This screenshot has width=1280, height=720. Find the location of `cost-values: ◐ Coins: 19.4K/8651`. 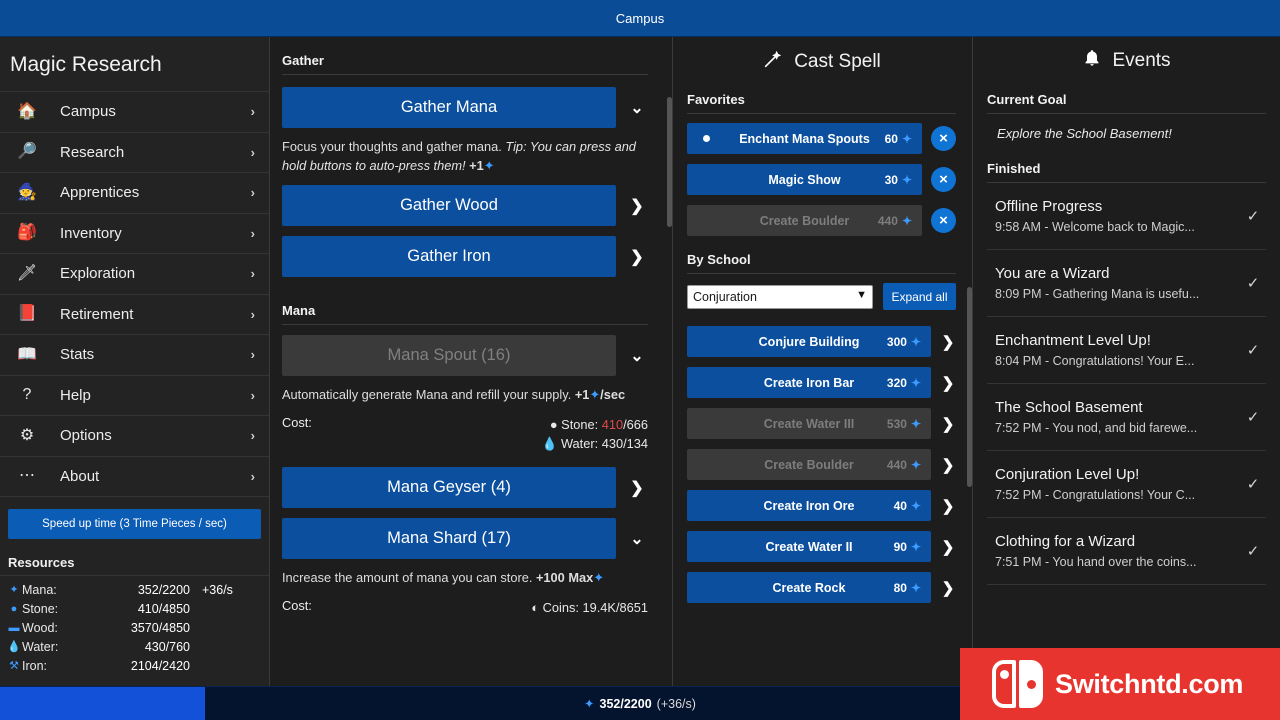

cost-values: ◐ Coins: 19.4K/8651 is located at coordinates (589, 607).